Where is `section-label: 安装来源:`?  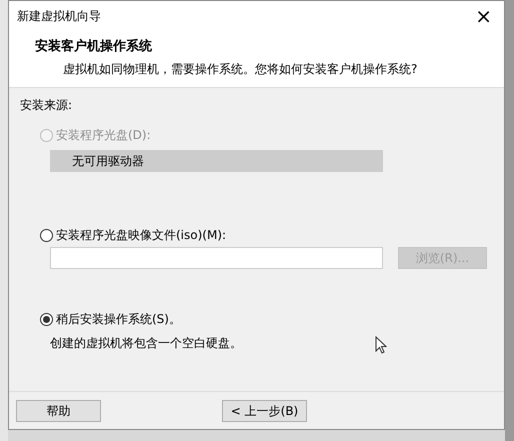 section-label: 安装来源: is located at coordinates (47, 105).